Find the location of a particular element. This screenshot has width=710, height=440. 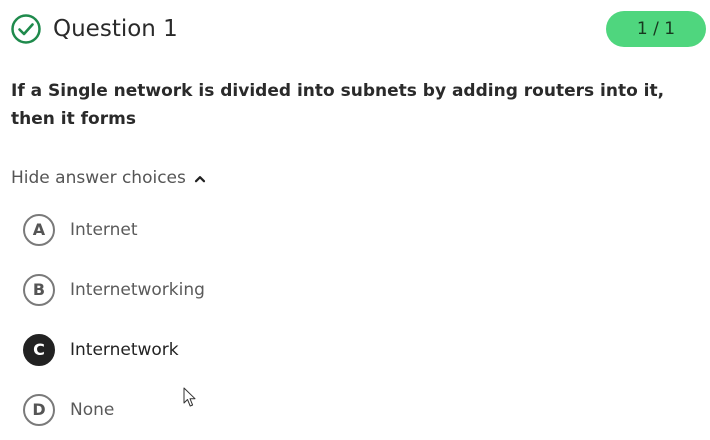

choice-text-b: Internetworking is located at coordinates (137, 290).